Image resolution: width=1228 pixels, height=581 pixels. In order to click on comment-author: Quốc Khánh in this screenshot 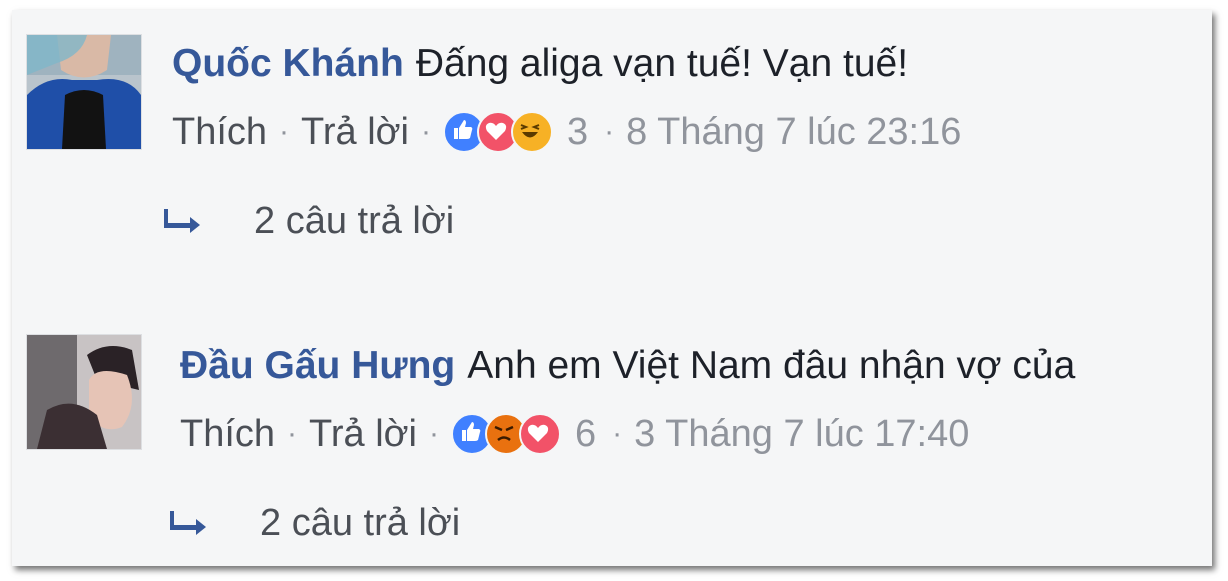, I will do `click(288, 63)`.